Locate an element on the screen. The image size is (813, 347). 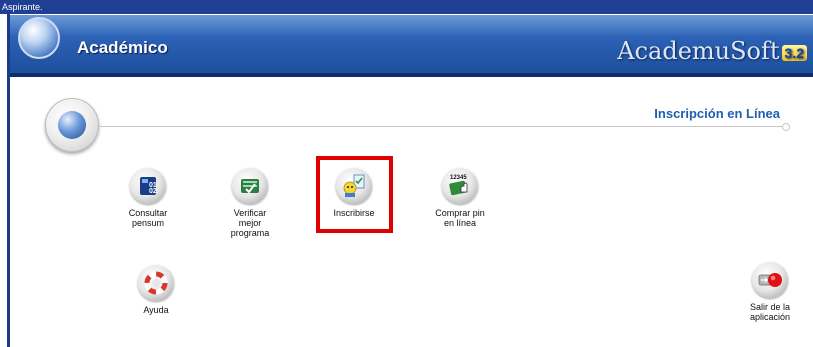
checklist-icon is located at coordinates (250, 186).